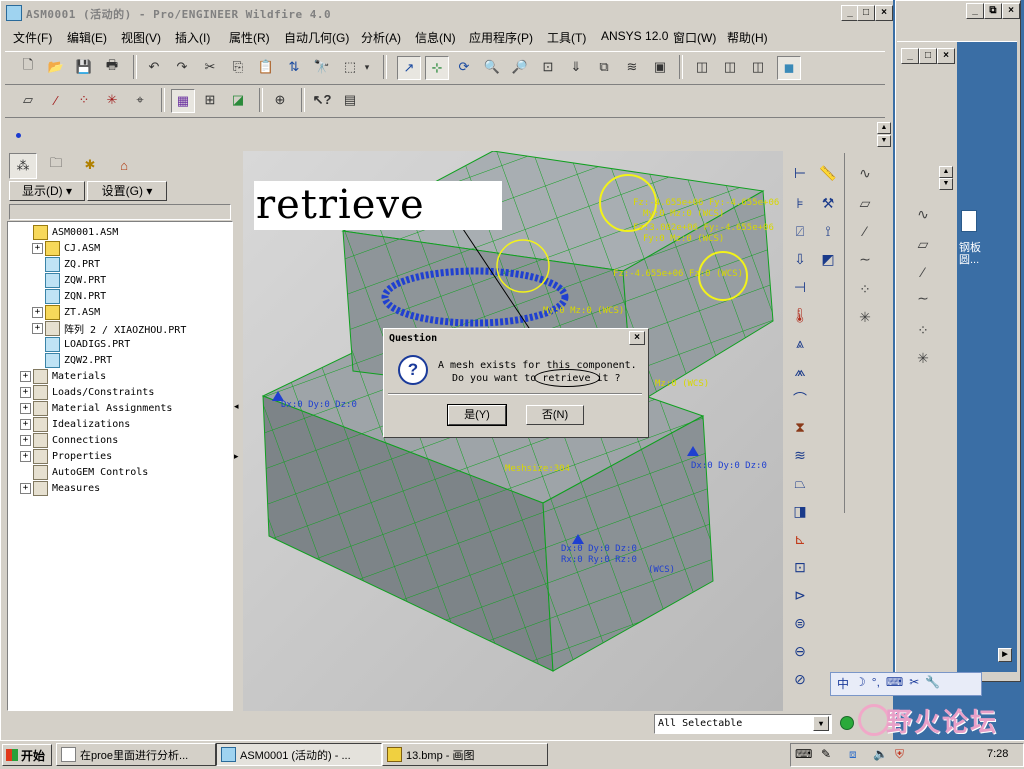 The width and height of the screenshot is (1024, 769). What do you see at coordinates (800, 399) in the screenshot?
I see `shell-icon: ⌒` at bounding box center [800, 399].